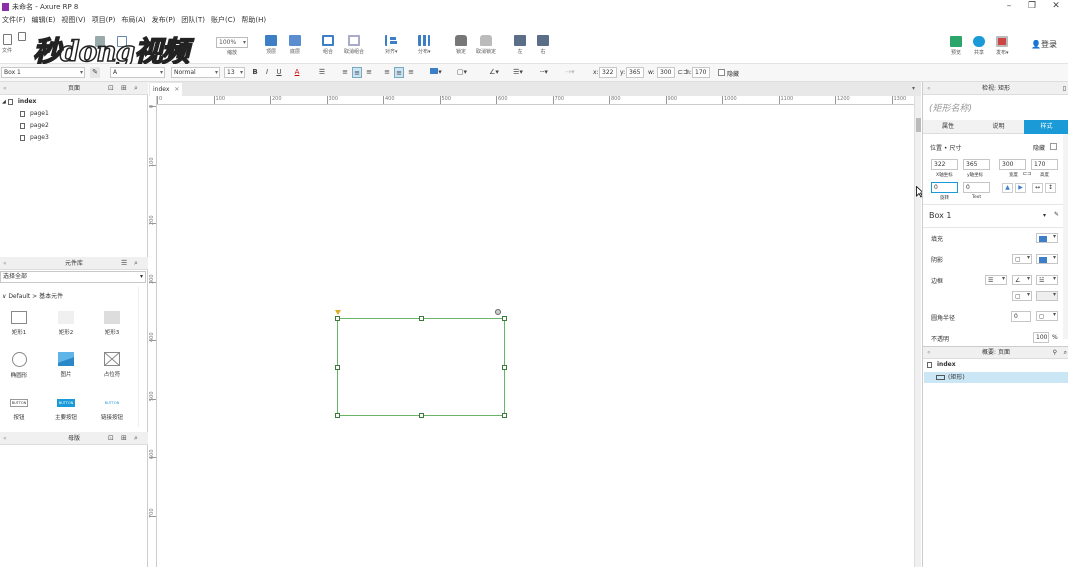  What do you see at coordinates (1056, 214) in the screenshot?
I see `edit-style-icon: ✎` at bounding box center [1056, 214].